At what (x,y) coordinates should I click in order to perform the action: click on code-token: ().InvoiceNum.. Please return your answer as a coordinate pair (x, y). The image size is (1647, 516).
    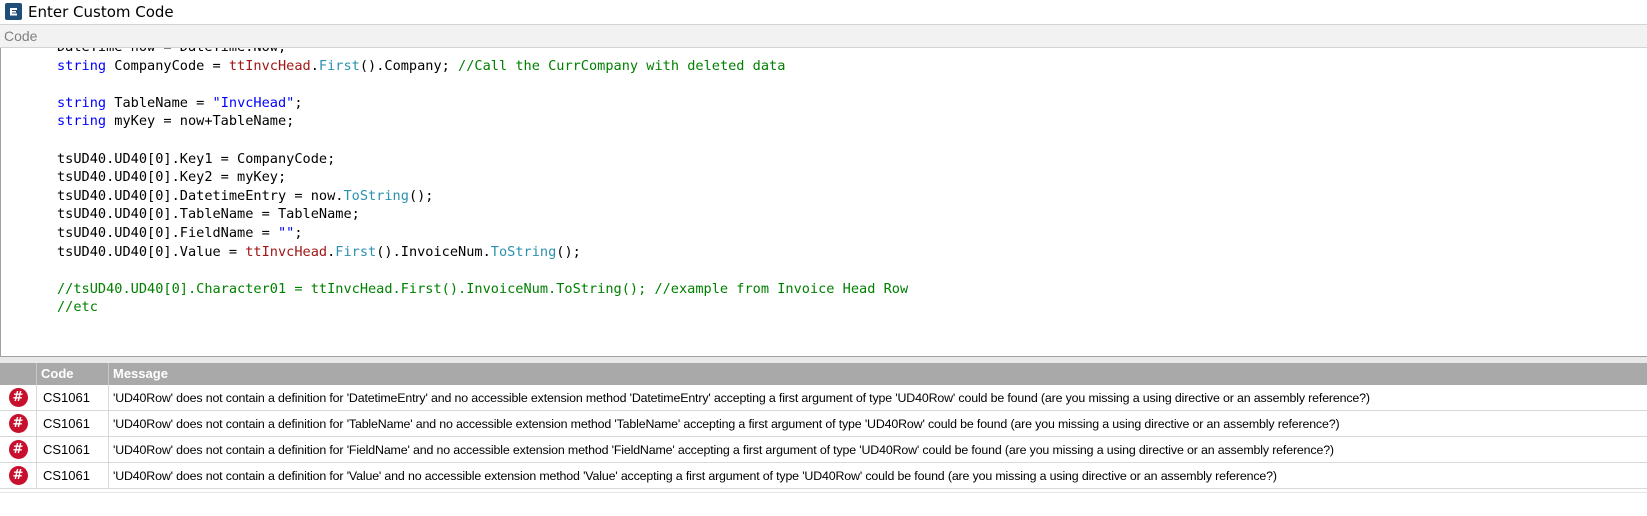
    Looking at the image, I should click on (433, 251).